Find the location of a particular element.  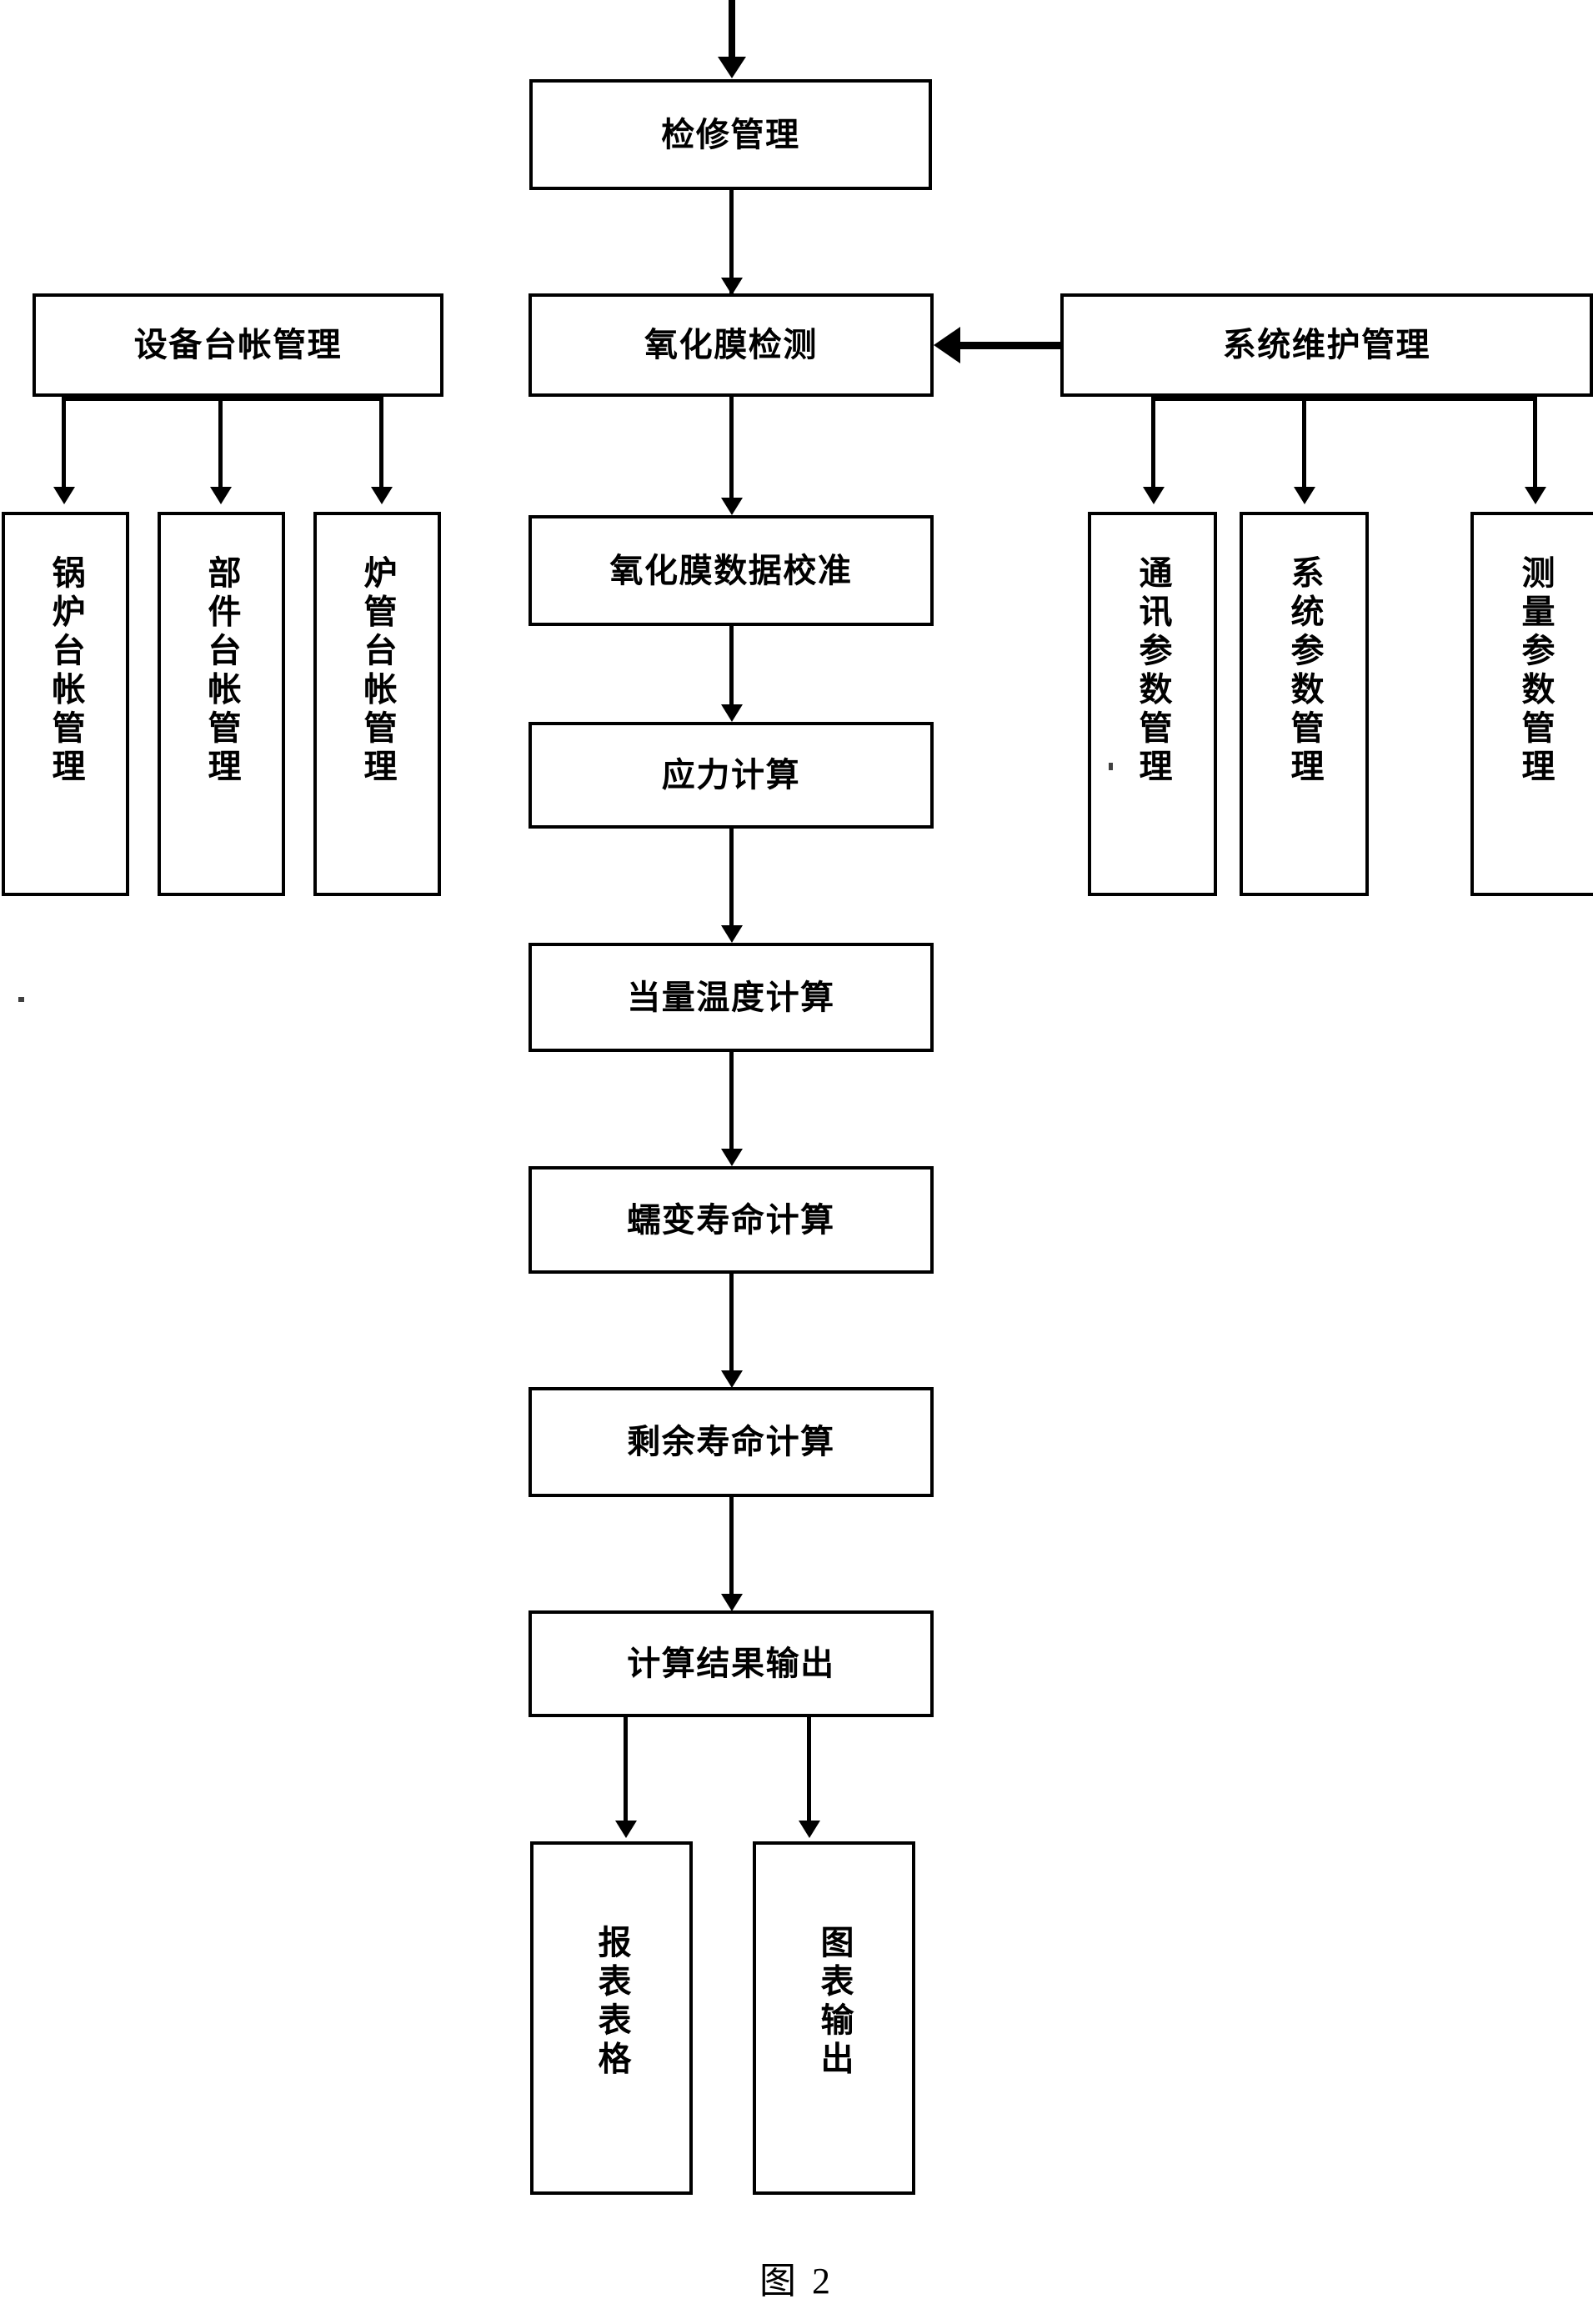

node-stress-calculation: 应力计算 is located at coordinates (731, 775).